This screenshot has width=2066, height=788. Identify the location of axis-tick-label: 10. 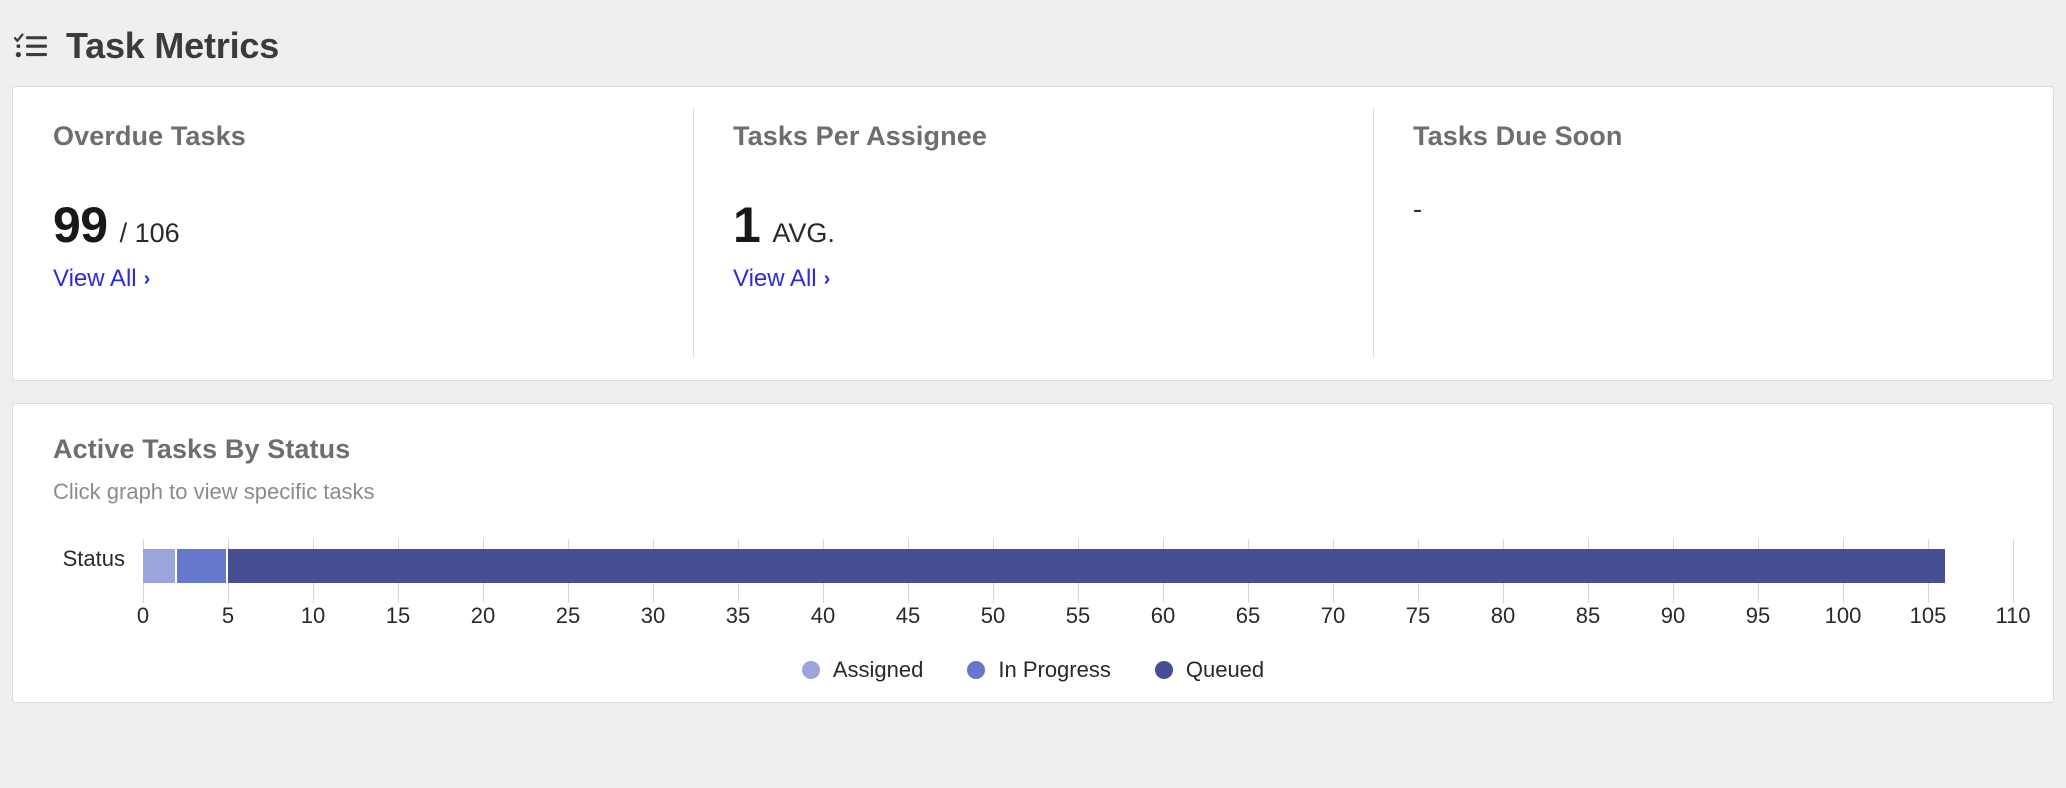
(313, 615).